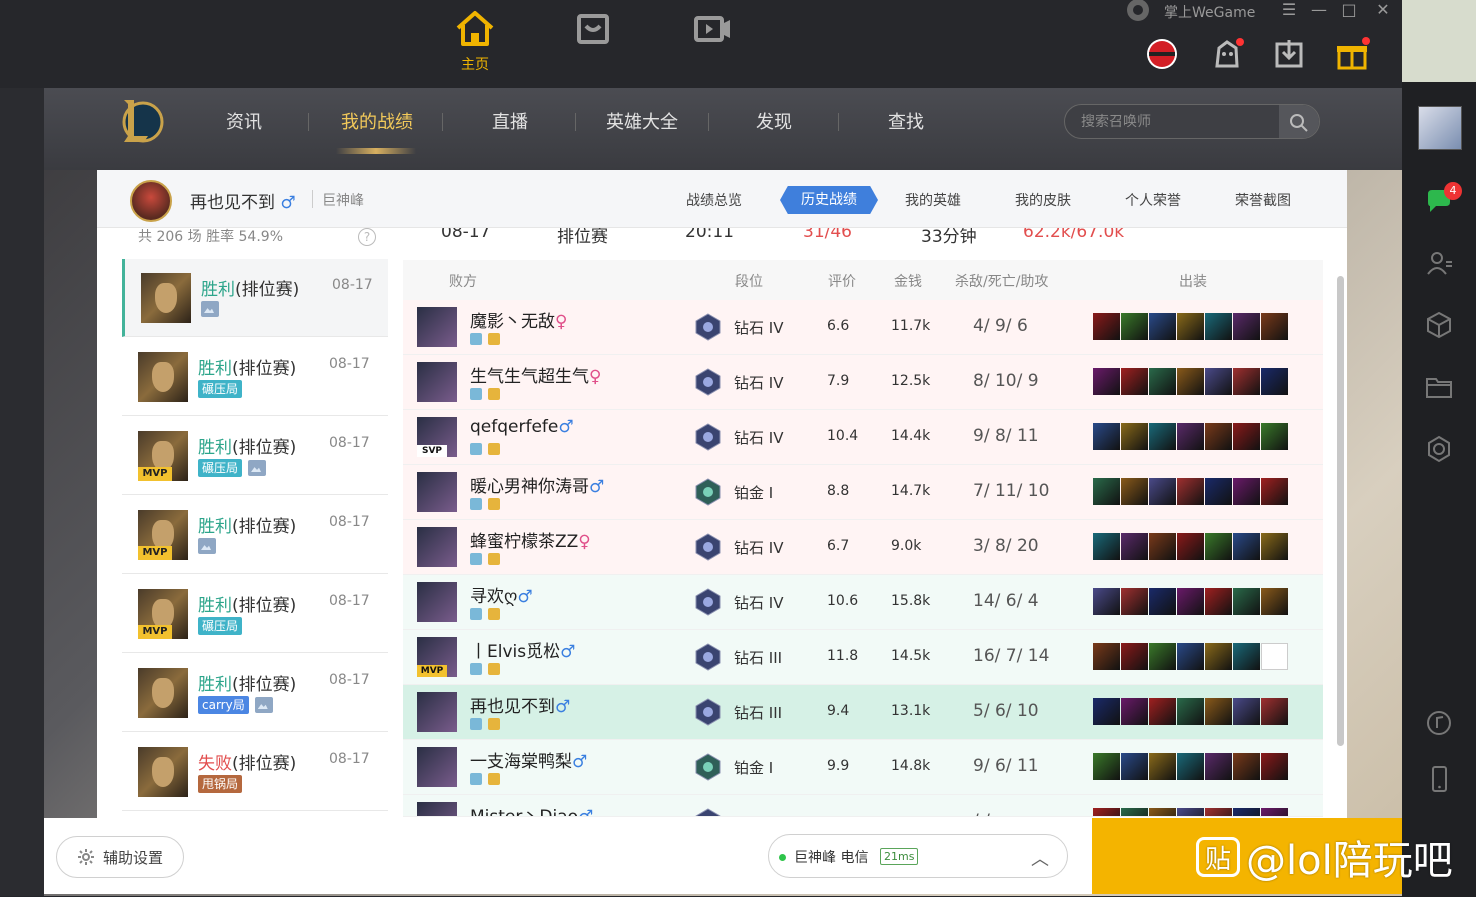  I want to click on tab-honor-screenshots: 荣誉截图, so click(1263, 200).